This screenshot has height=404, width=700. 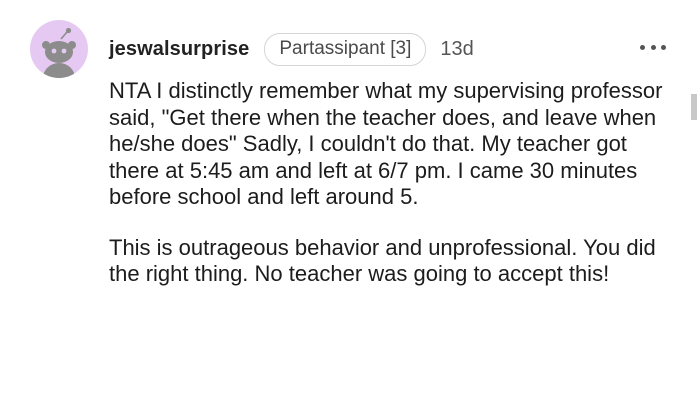 What do you see at coordinates (345, 49) in the screenshot?
I see `user-flair-badge: Partassipant [3]` at bounding box center [345, 49].